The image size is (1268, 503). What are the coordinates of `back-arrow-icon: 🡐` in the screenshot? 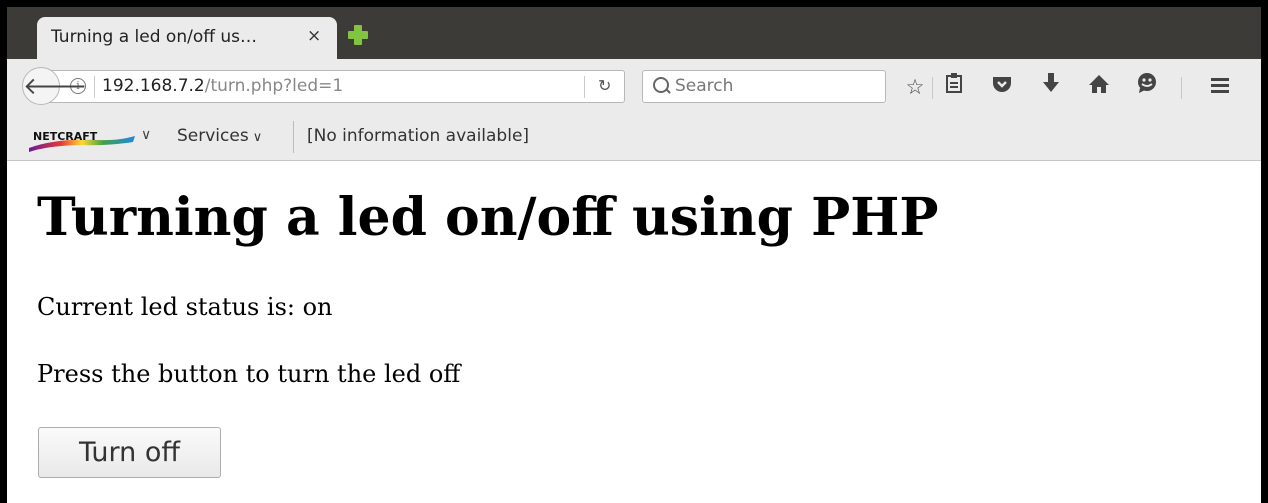 It's located at (55, 86).